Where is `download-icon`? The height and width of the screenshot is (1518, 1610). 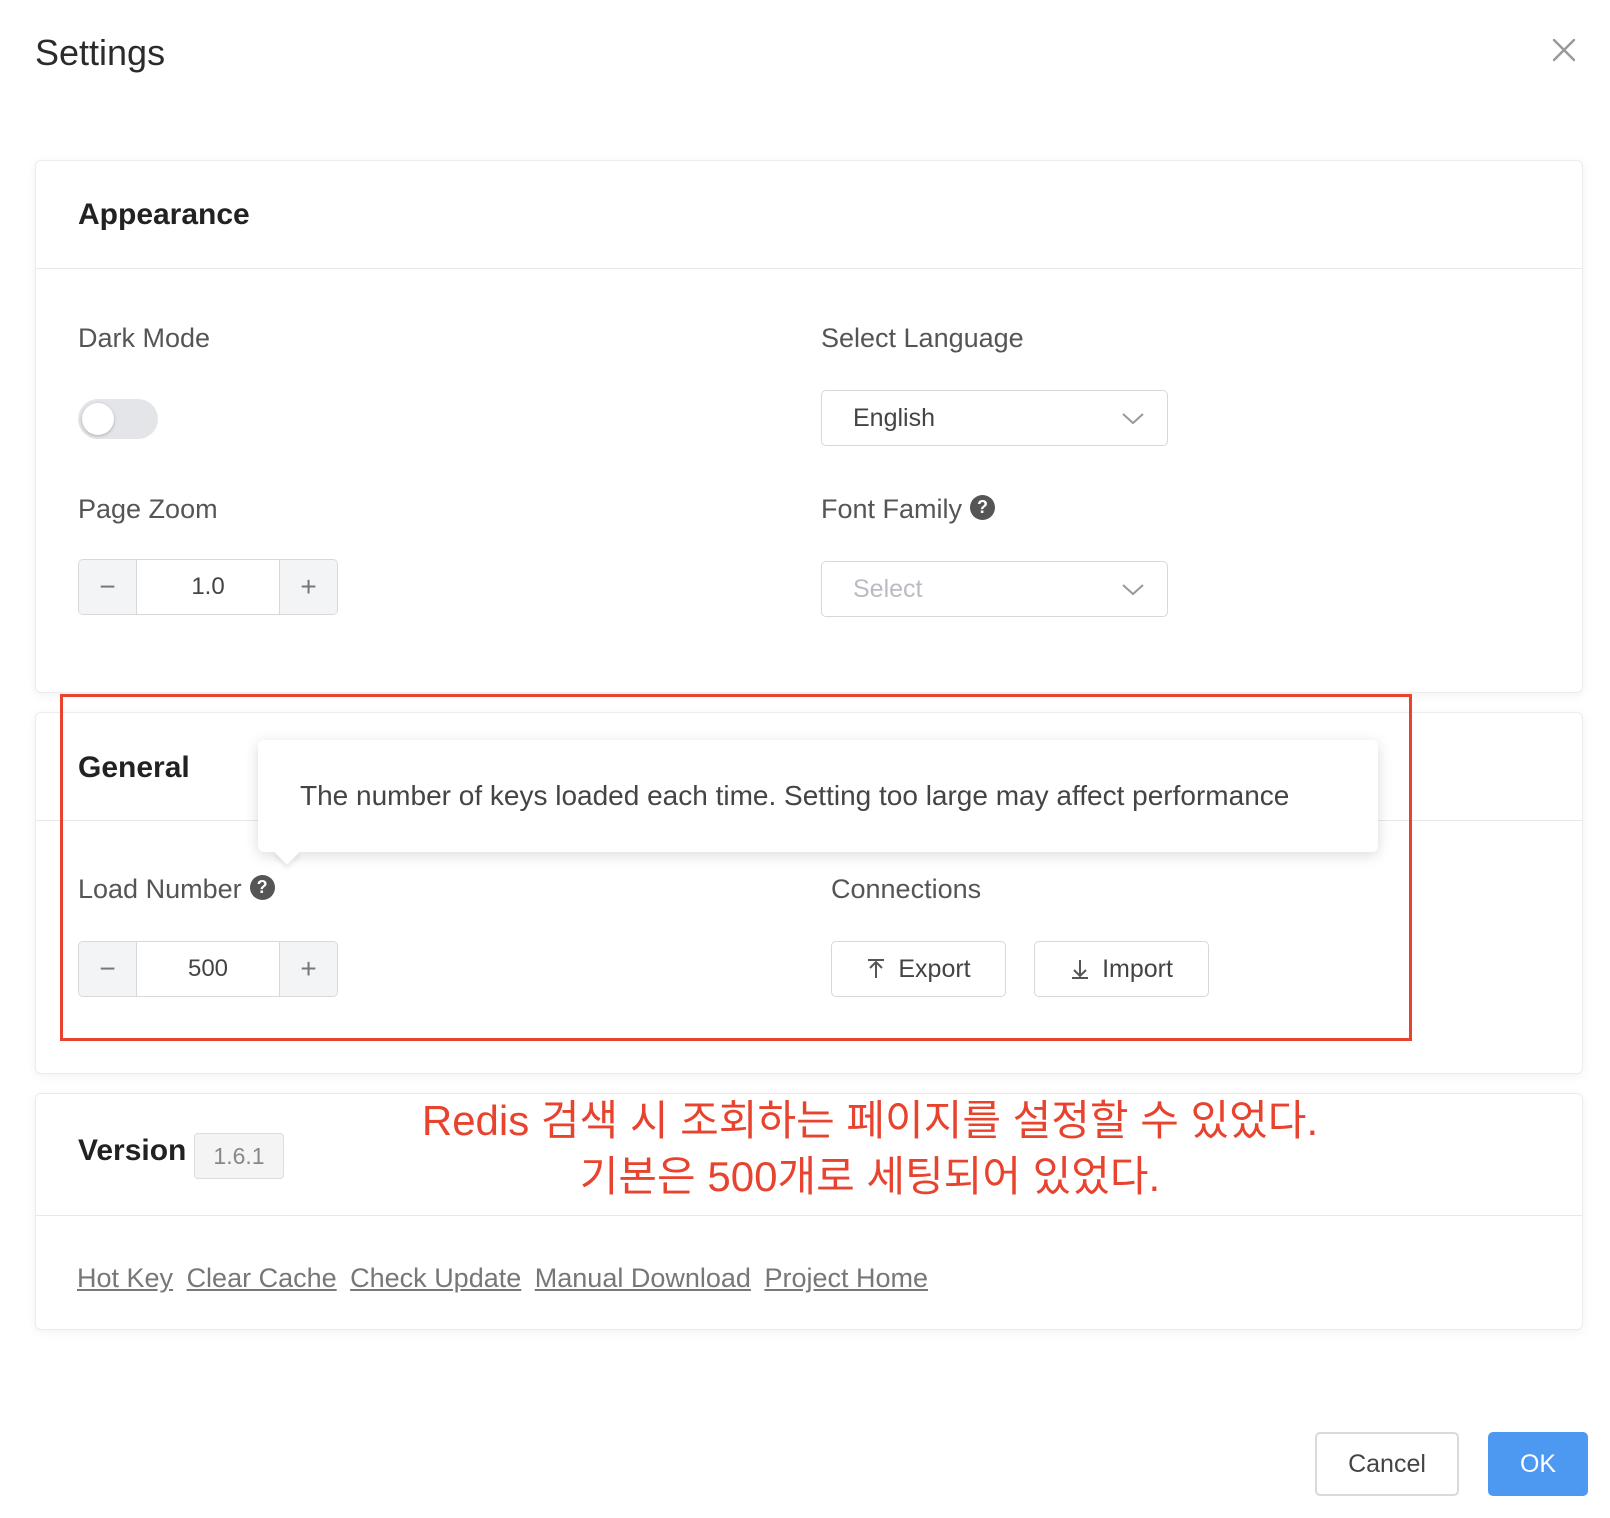
download-icon is located at coordinates (1080, 969).